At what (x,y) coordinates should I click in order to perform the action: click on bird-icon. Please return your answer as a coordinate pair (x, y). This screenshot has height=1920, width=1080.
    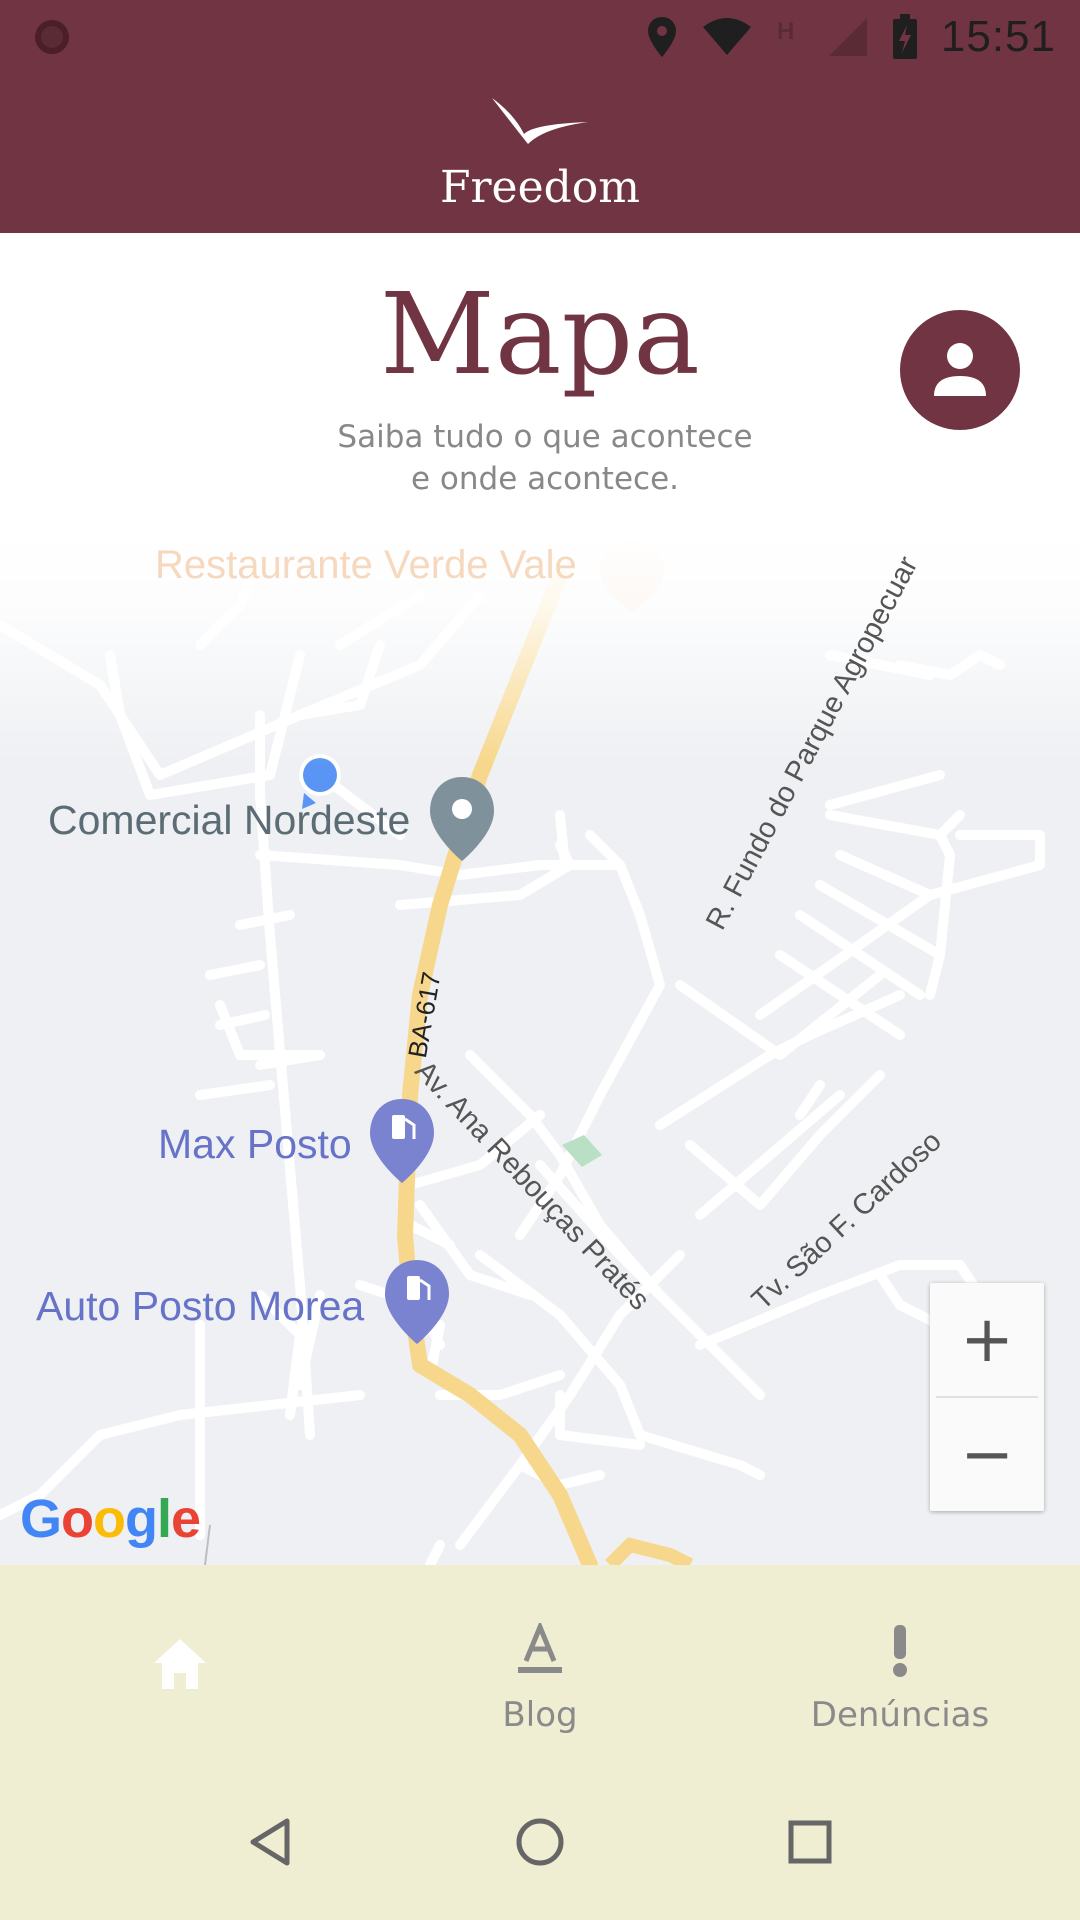
    Looking at the image, I should click on (540, 121).